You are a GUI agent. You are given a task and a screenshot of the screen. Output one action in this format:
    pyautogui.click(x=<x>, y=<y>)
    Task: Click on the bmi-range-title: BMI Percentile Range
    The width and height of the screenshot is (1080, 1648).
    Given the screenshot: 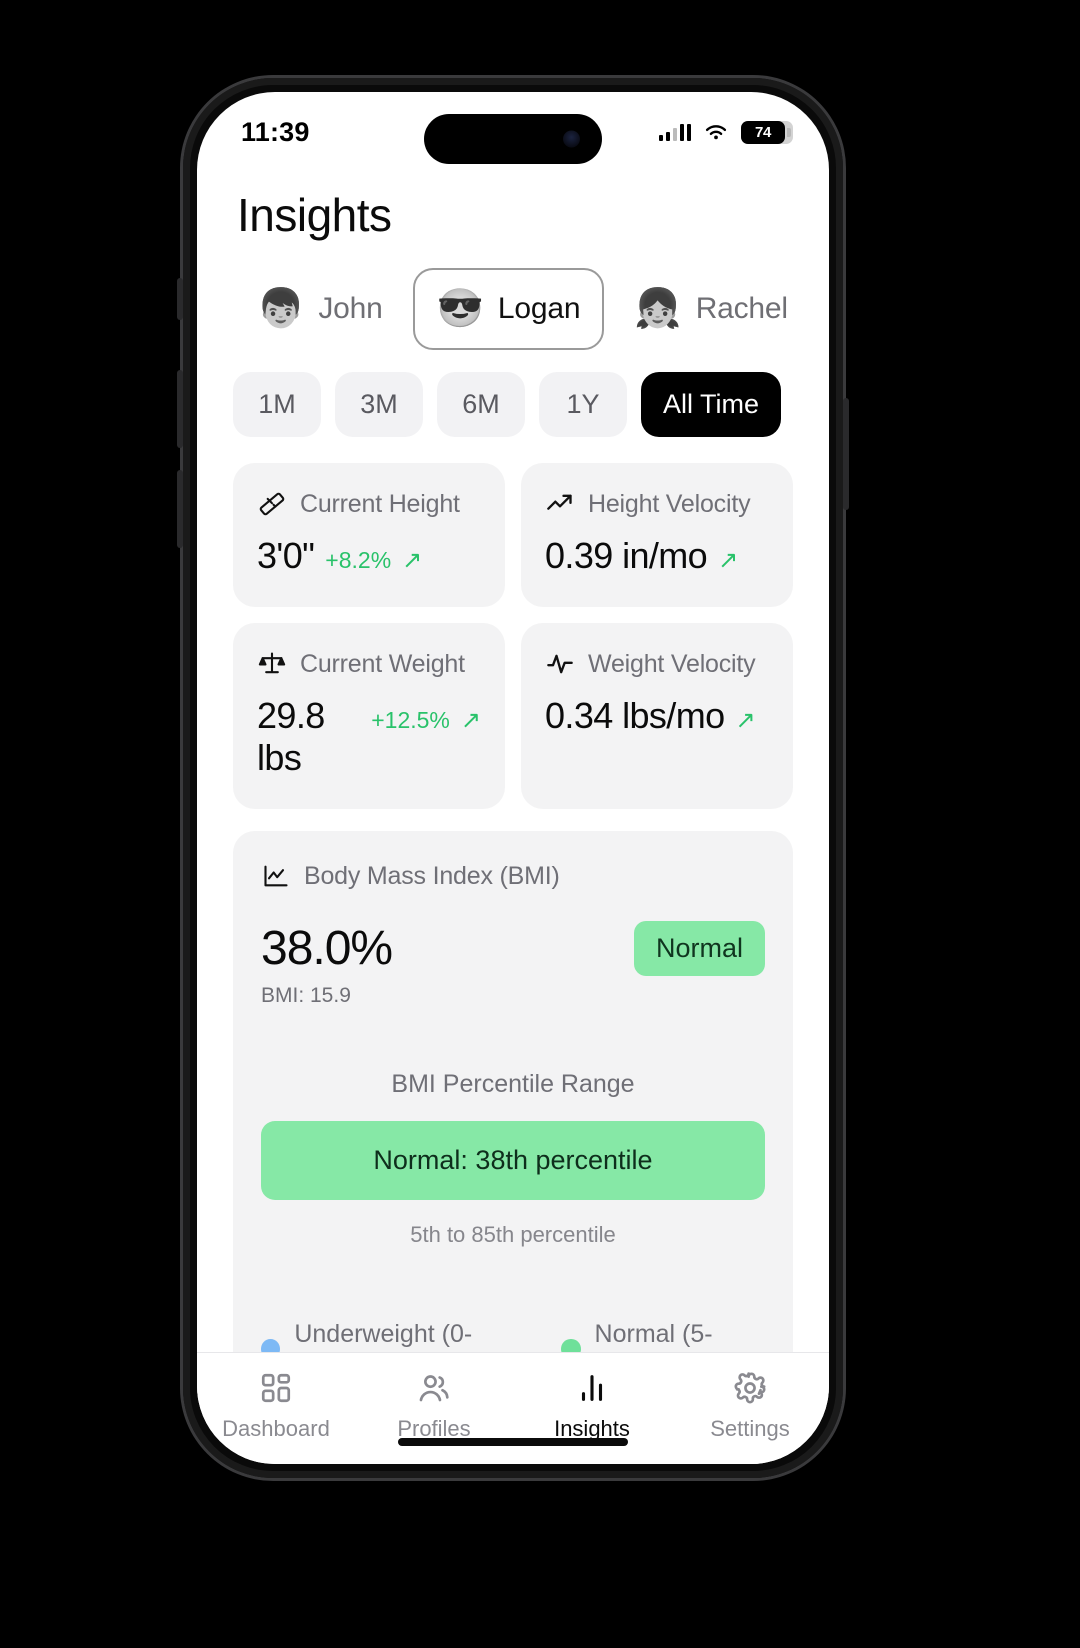 What is the action you would take?
    pyautogui.click(x=513, y=1084)
    